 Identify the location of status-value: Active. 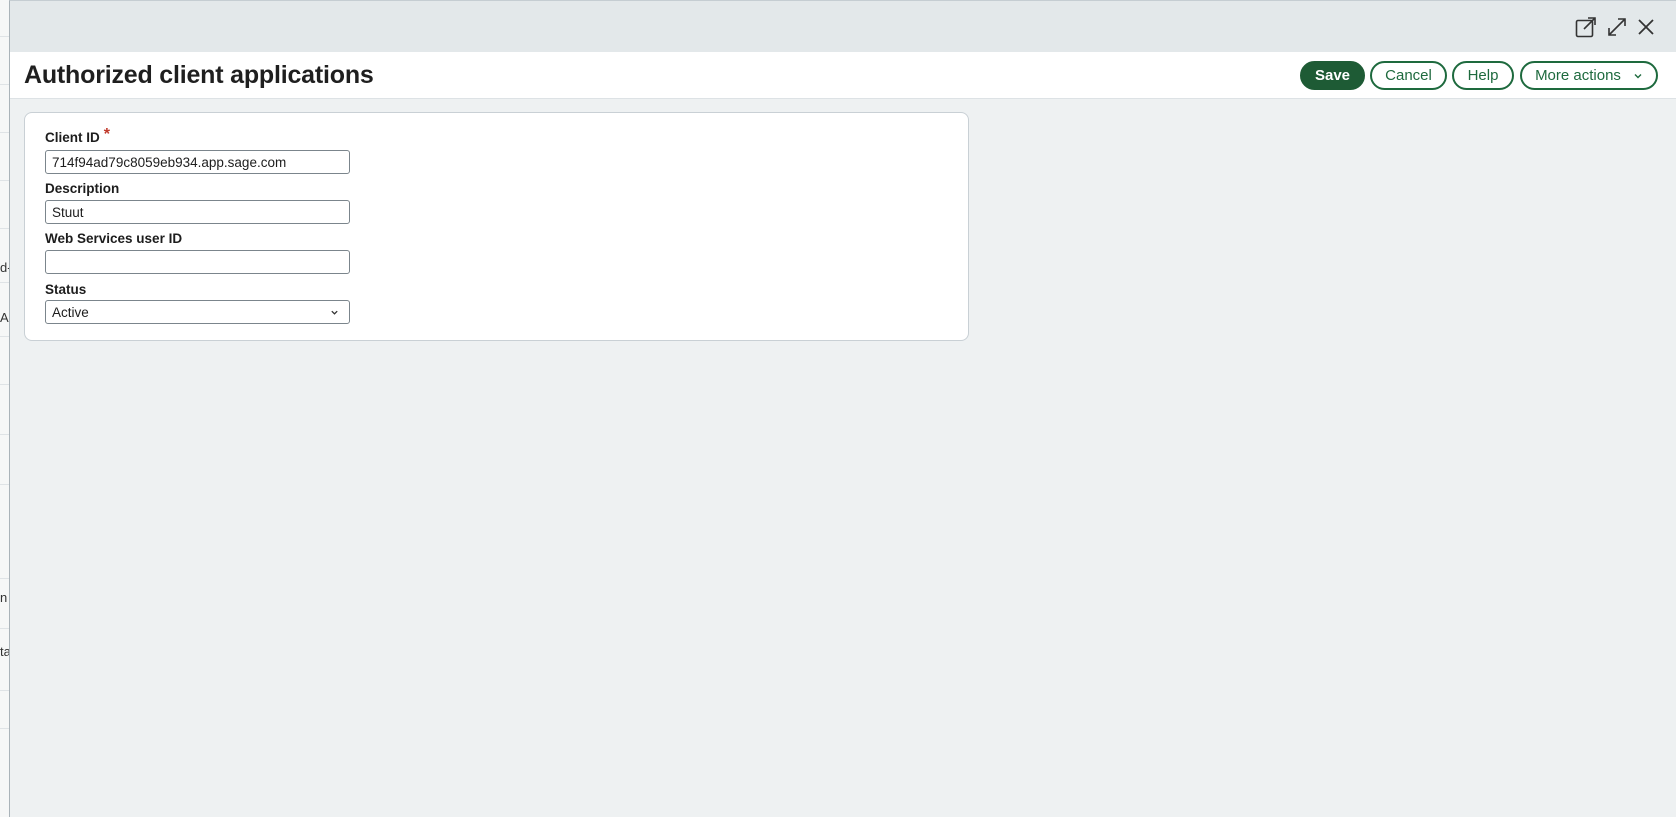
(70, 312).